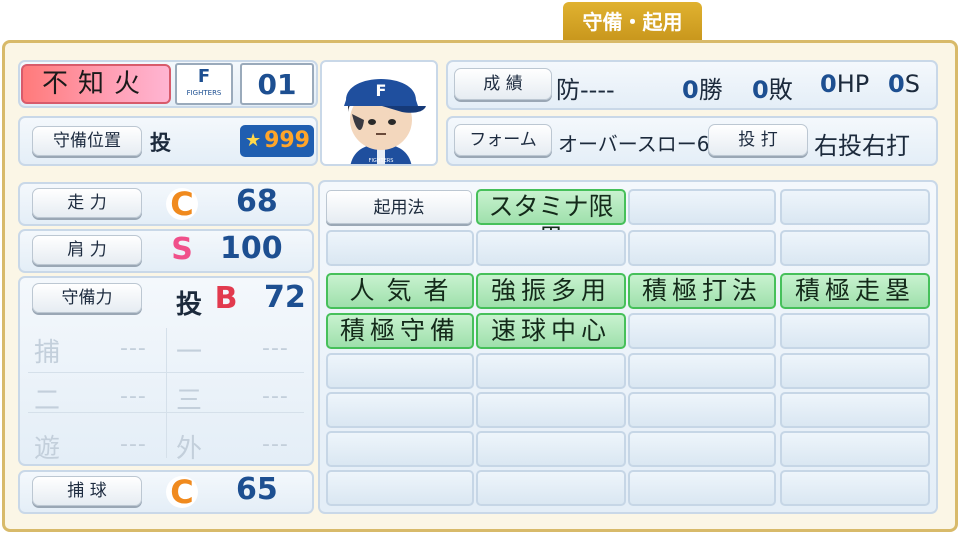 The width and height of the screenshot is (960, 536). What do you see at coordinates (47, 401) in the screenshot?
I see `position-name: 二` at bounding box center [47, 401].